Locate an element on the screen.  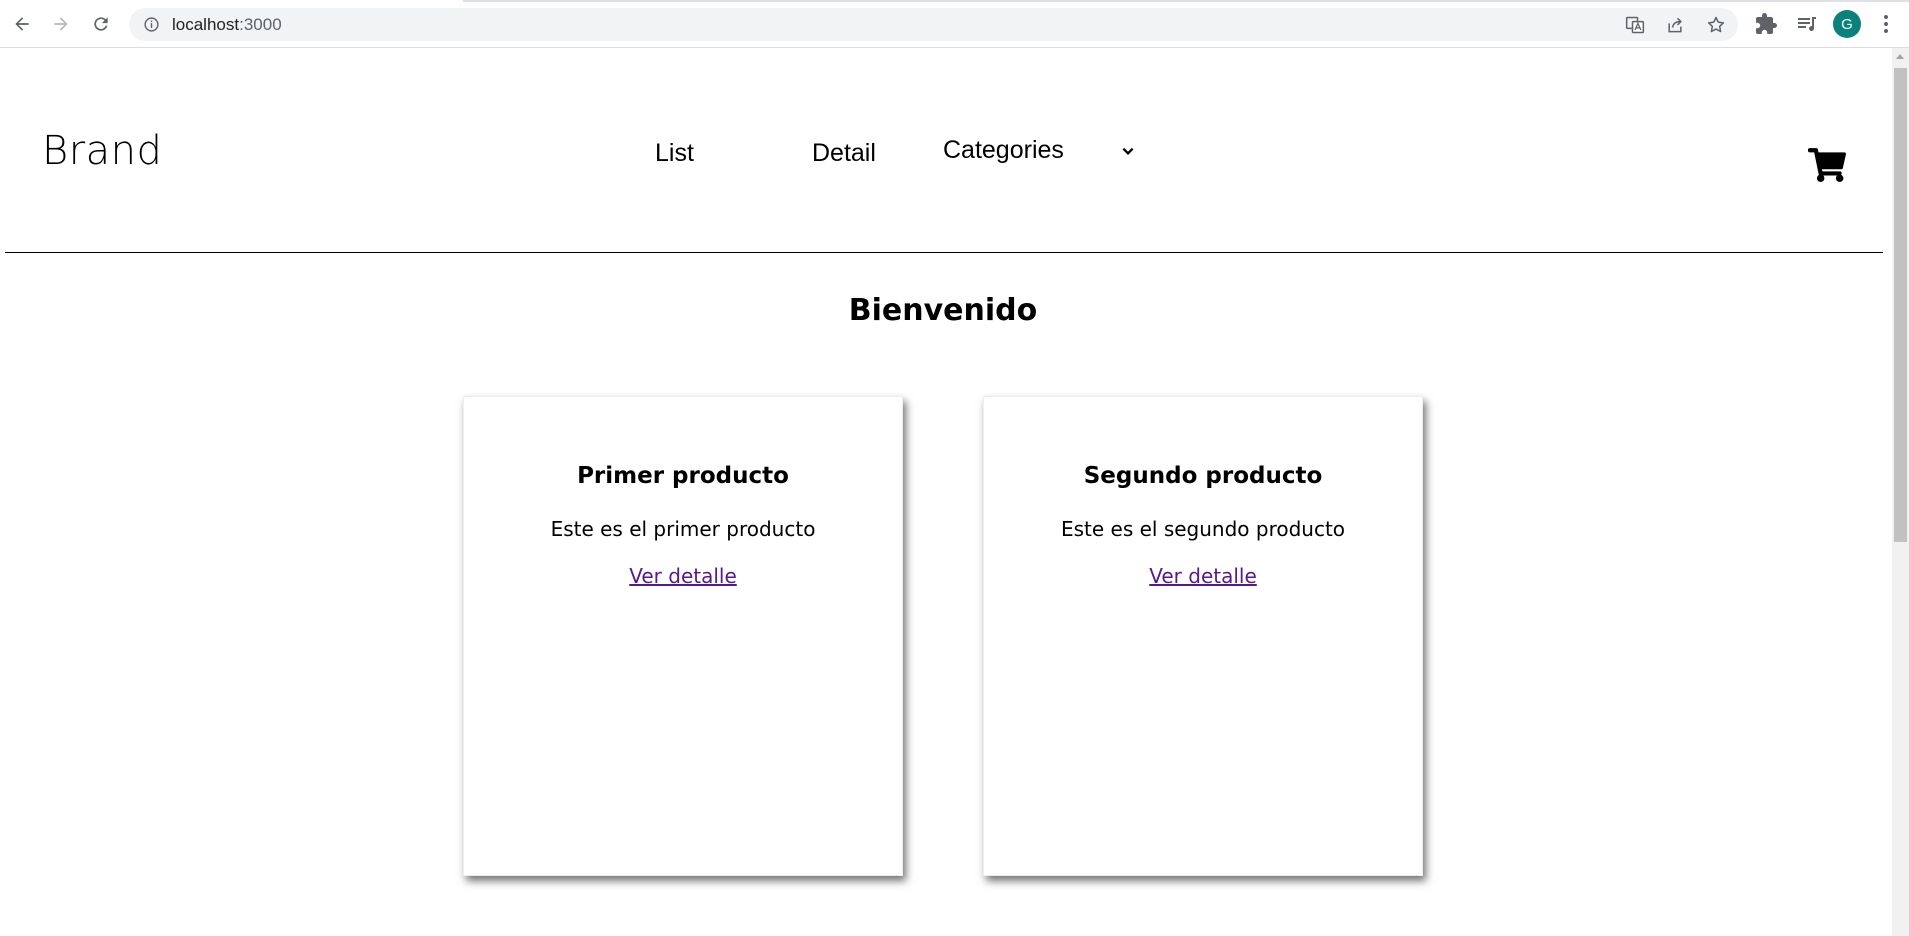
bookmark-star-icon is located at coordinates (1716, 25).